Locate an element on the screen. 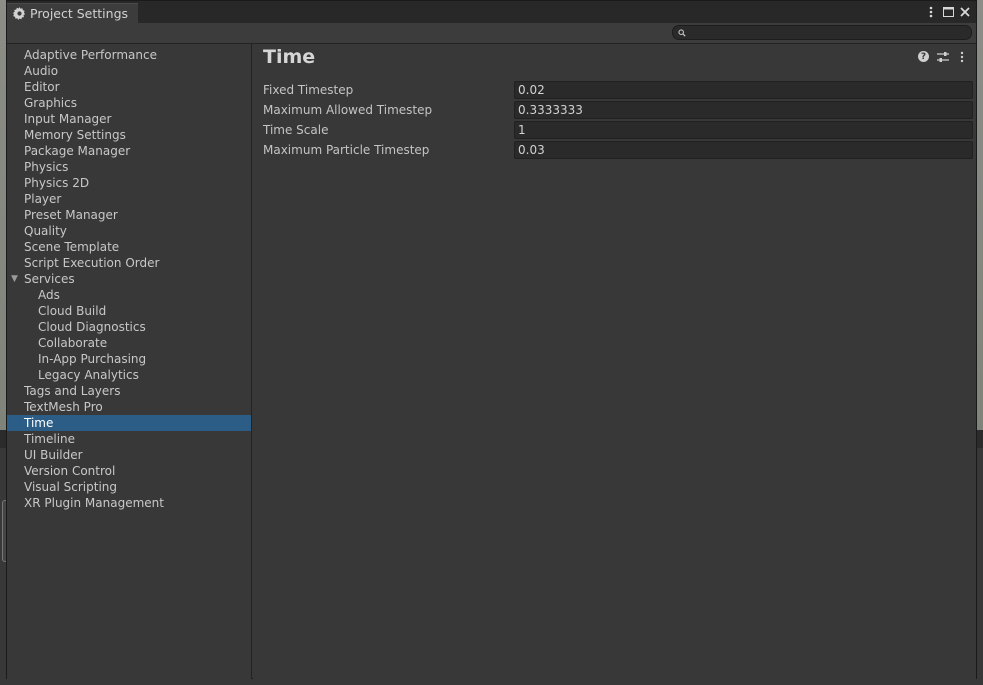  sidebar-item-ads: Ads is located at coordinates (129, 295).